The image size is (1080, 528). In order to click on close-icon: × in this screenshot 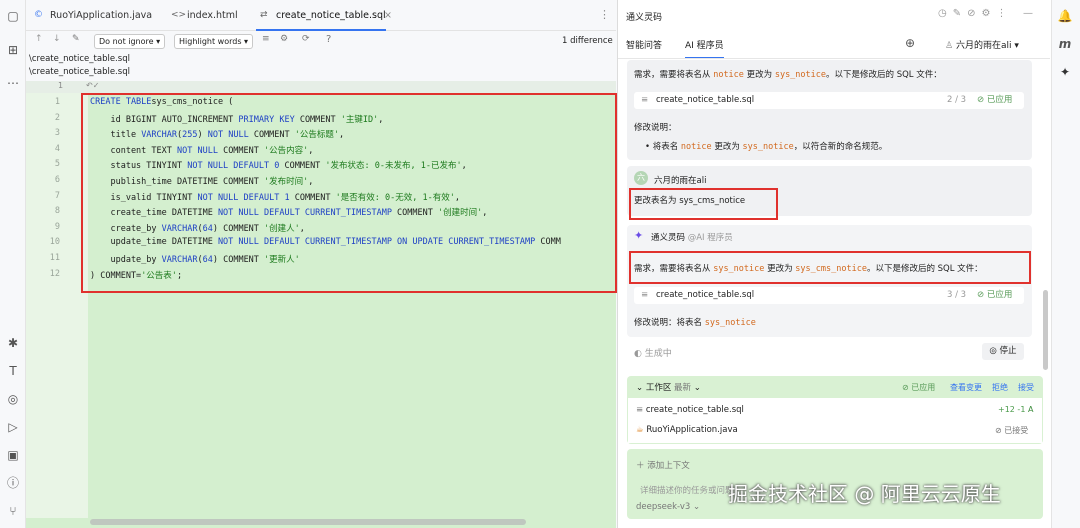, I will do `click(388, 15)`.